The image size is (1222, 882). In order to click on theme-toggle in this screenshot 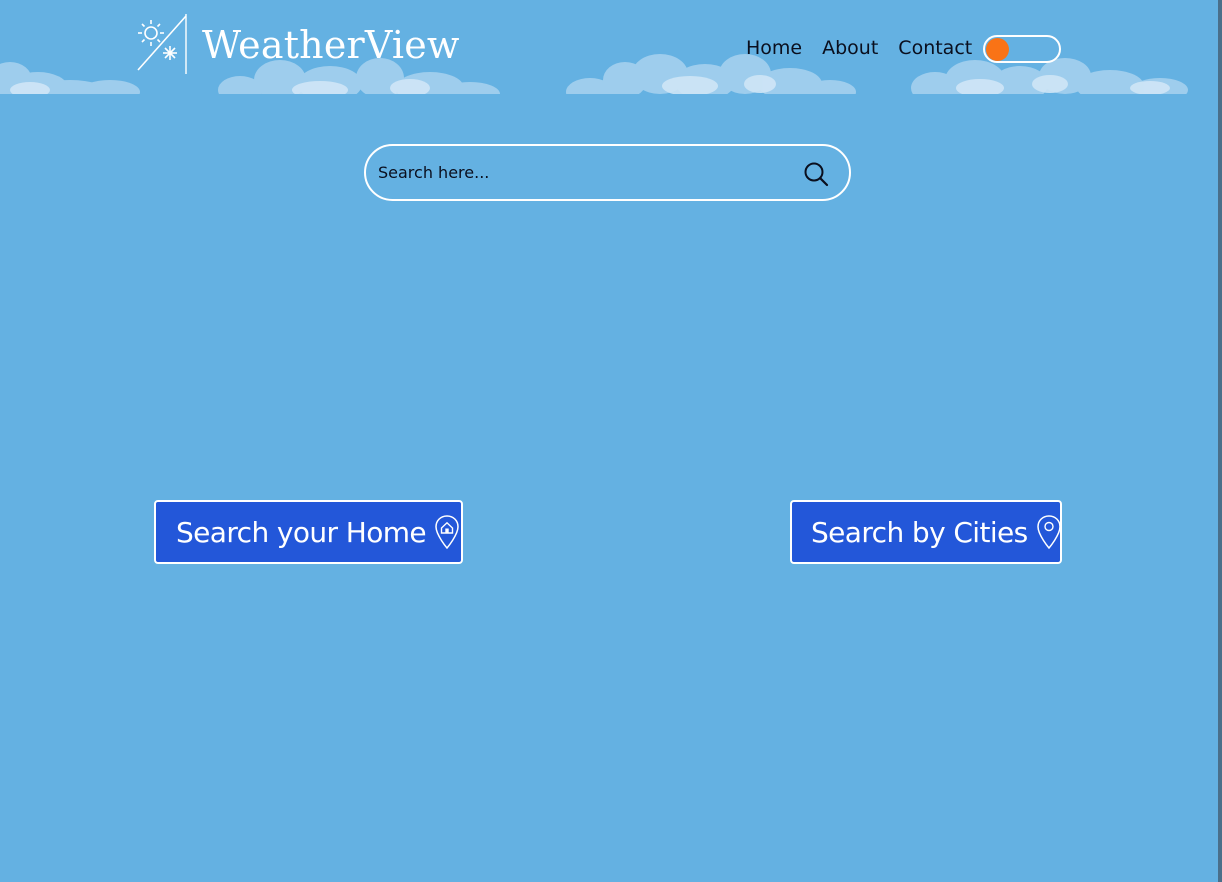, I will do `click(1022, 49)`.